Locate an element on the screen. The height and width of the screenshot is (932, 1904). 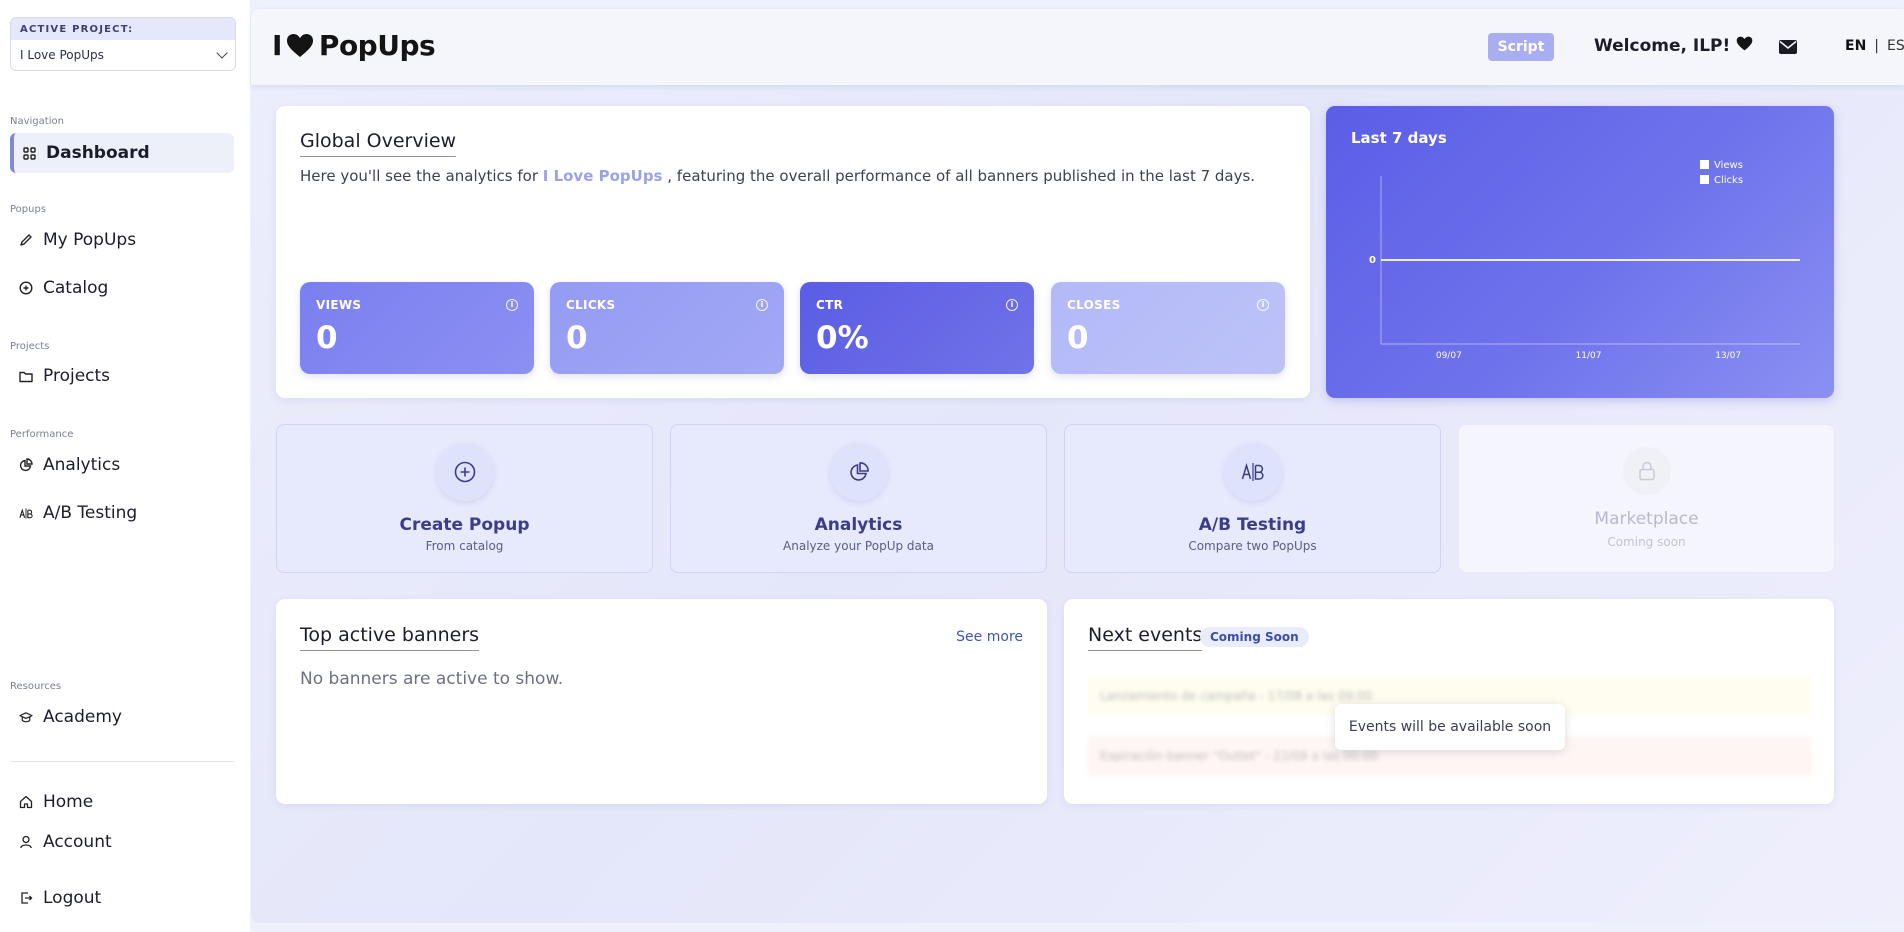
events-tooltip: Events will be available soon is located at coordinates (1450, 727).